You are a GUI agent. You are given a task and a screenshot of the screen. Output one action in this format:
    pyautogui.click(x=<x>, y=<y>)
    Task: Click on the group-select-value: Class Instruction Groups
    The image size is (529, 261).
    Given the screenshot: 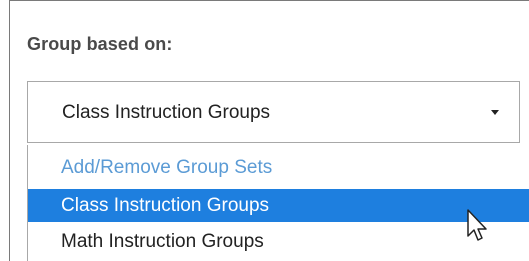 What is the action you would take?
    pyautogui.click(x=166, y=112)
    